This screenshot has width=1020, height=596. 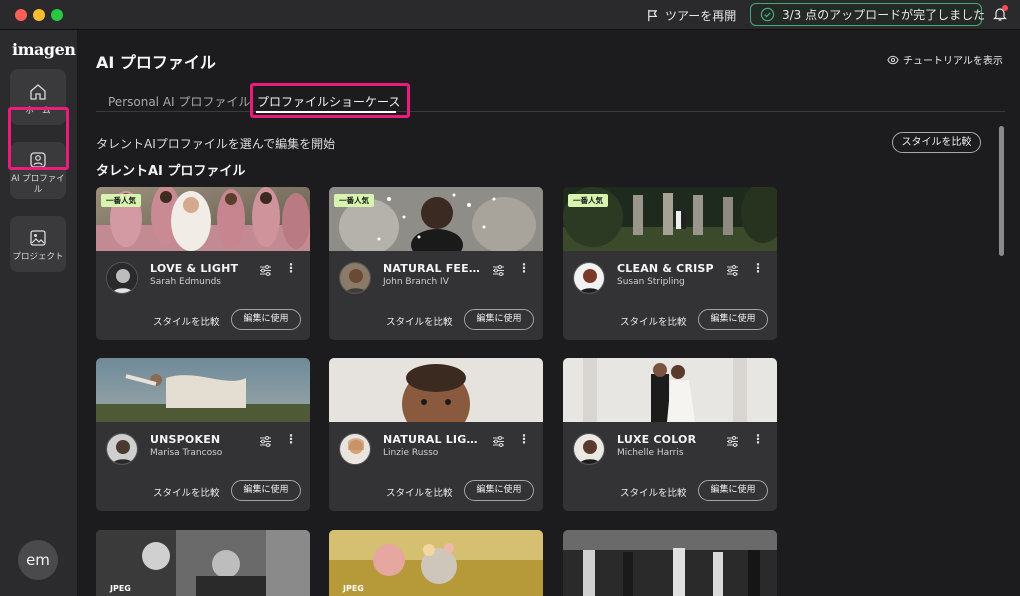 I want to click on eye-icon, so click(x=893, y=59).